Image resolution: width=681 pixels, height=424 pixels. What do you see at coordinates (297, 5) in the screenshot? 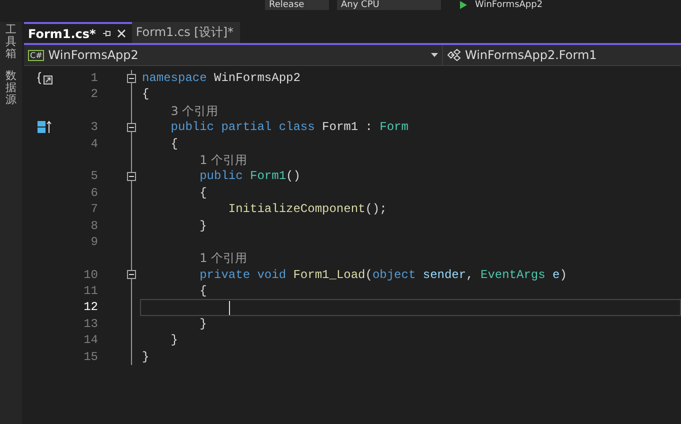
I see `configuration-dropdown: Release` at bounding box center [297, 5].